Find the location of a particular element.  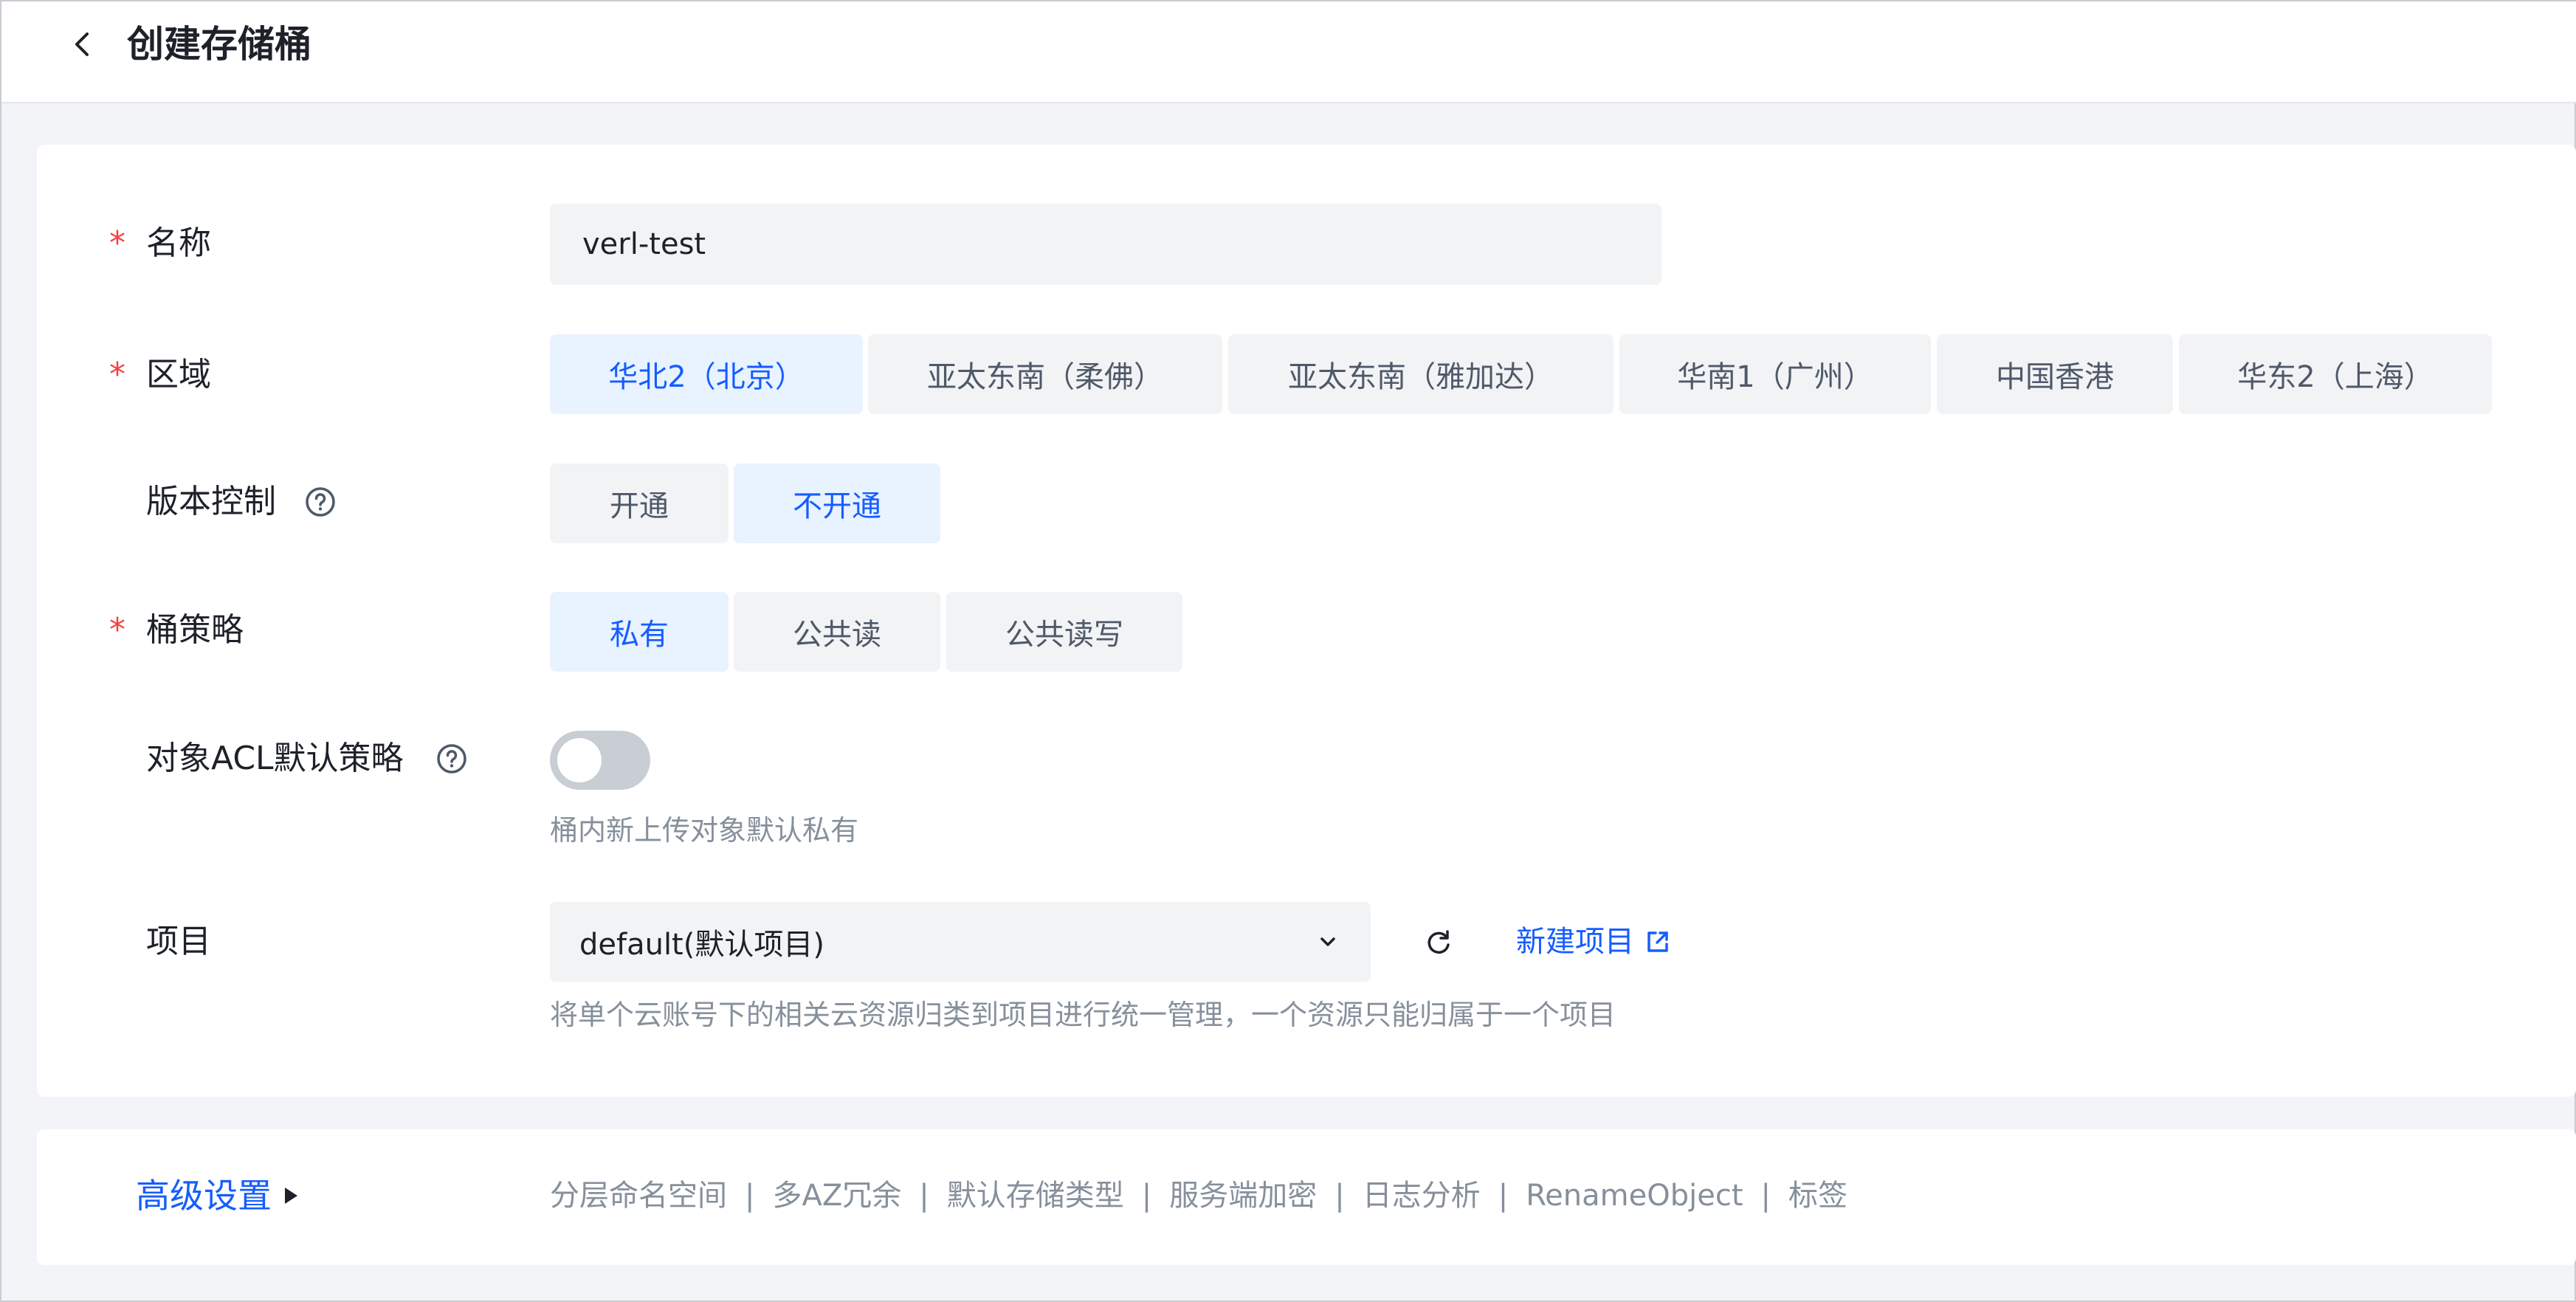

versioning-option-off: 不开通 is located at coordinates (837, 503).